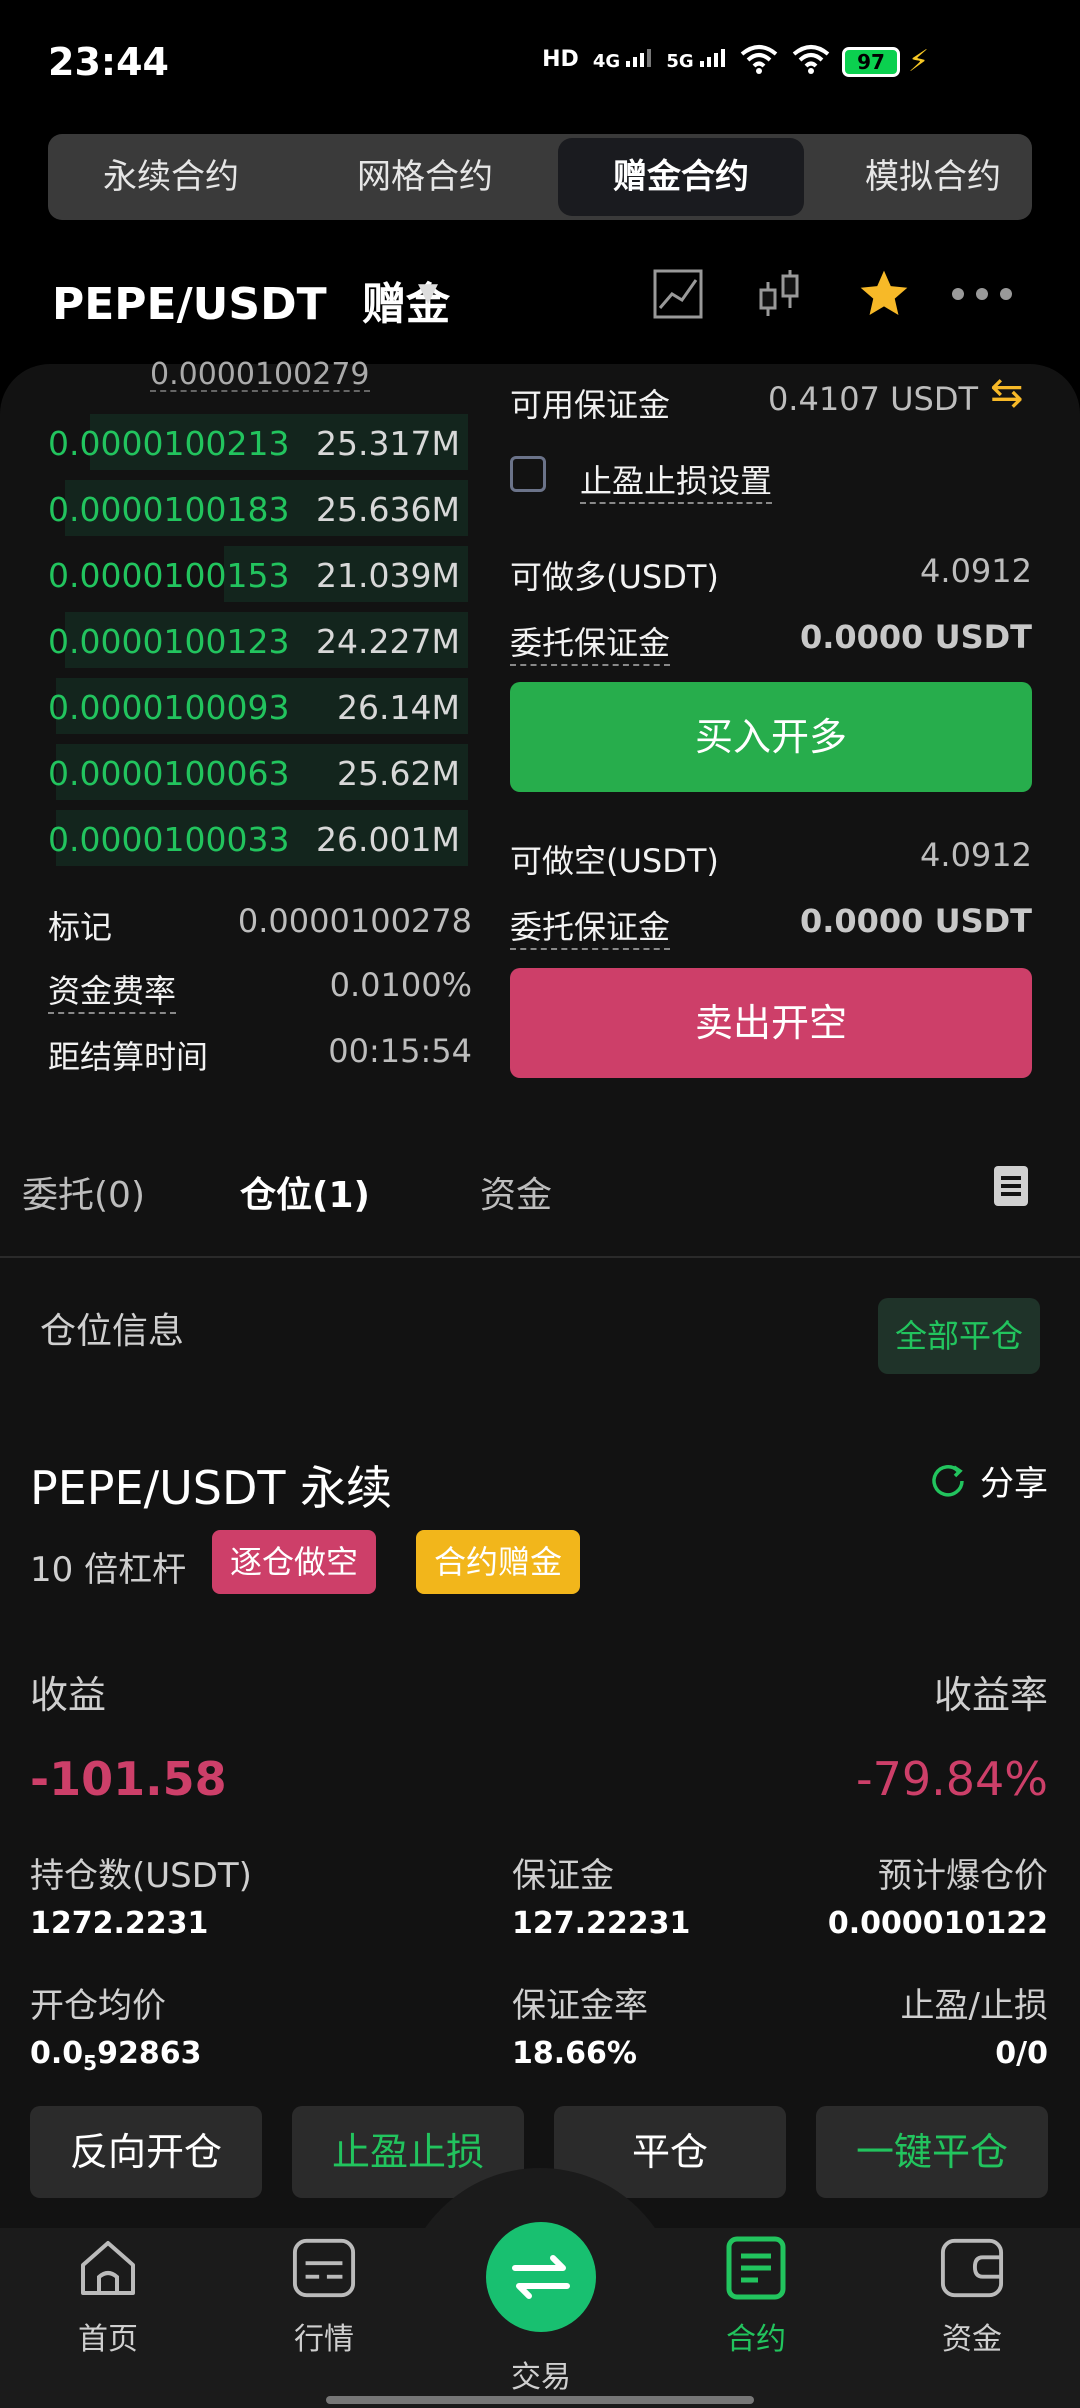 Image resolution: width=1080 pixels, height=2408 pixels. Describe the element at coordinates (57, 2053) in the screenshot. I see `entry-price-prefix: 0.0` at that location.